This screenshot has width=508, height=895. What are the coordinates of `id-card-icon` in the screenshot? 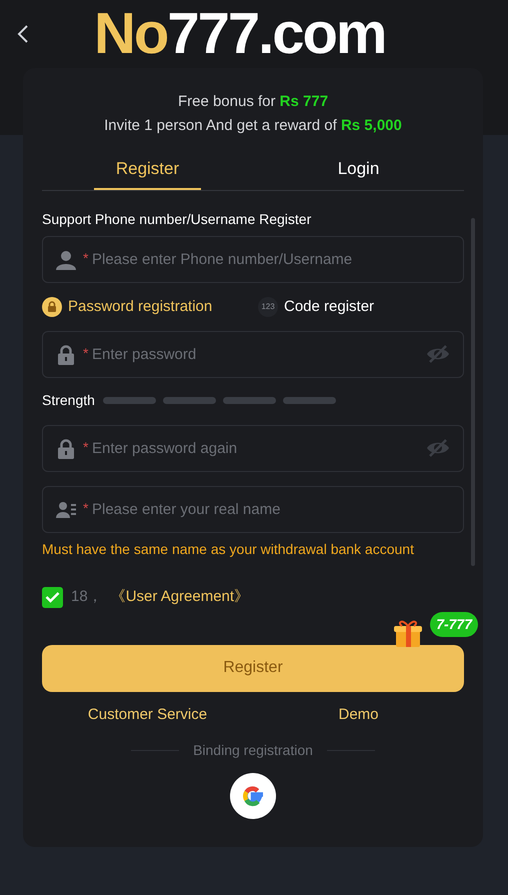 It's located at (66, 510).